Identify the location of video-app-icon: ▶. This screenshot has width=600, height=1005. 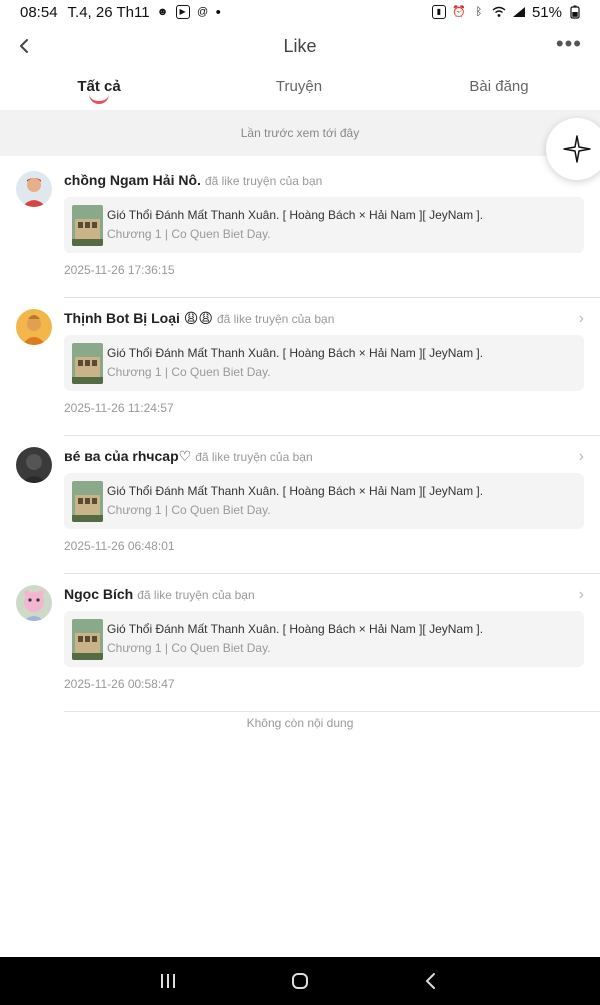
(182, 12).